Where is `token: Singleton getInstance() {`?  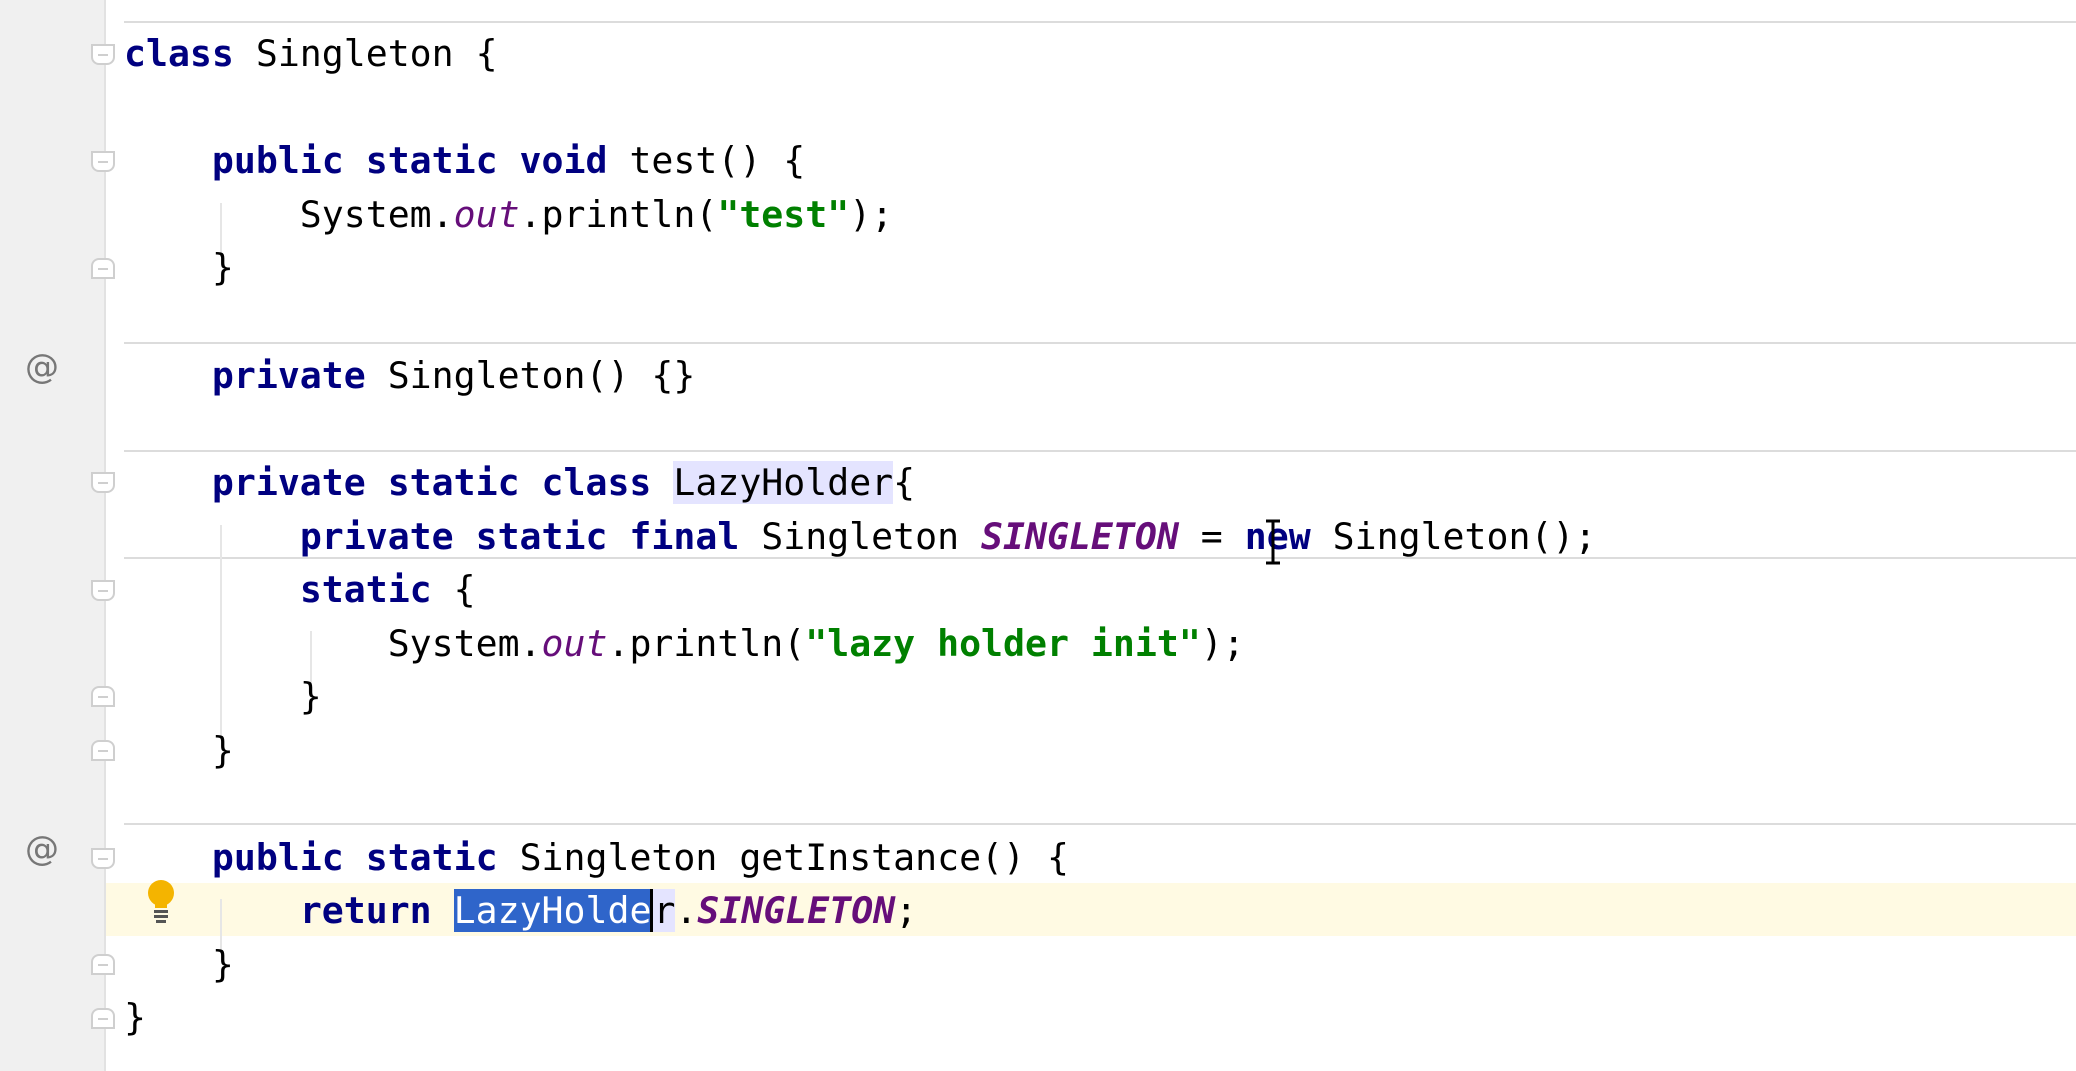 token: Singleton getInstance() { is located at coordinates (783, 857).